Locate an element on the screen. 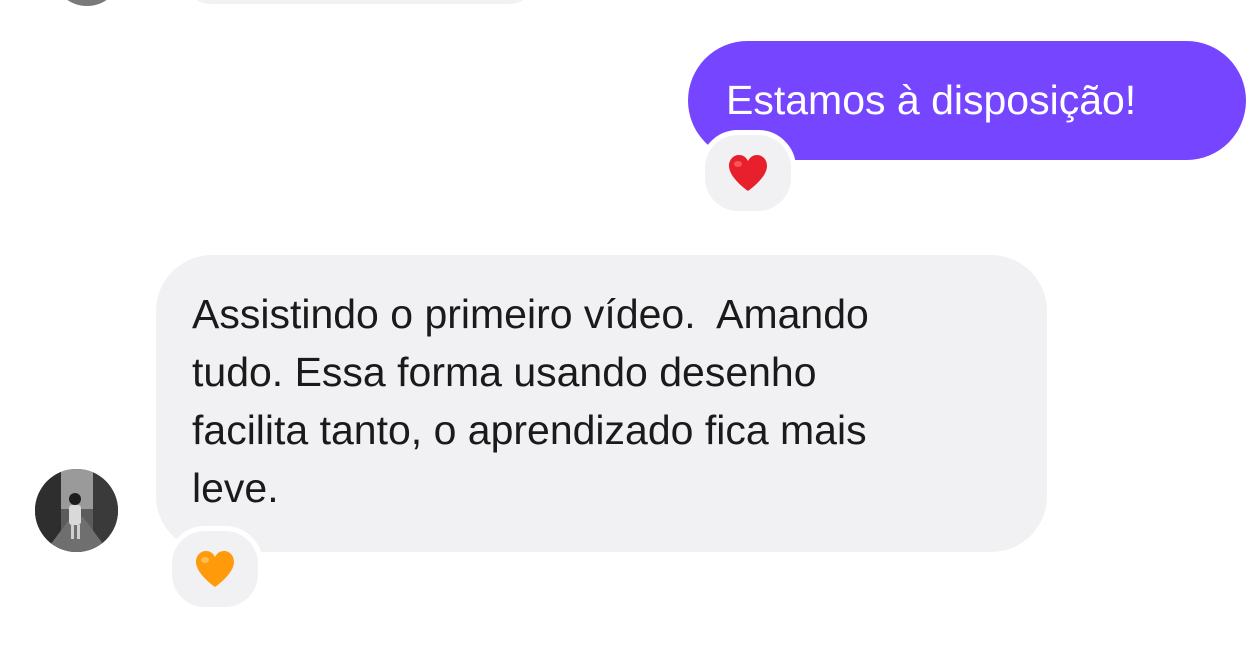 The image size is (1257, 657). incoming-message-line: leve. is located at coordinates (235, 488).